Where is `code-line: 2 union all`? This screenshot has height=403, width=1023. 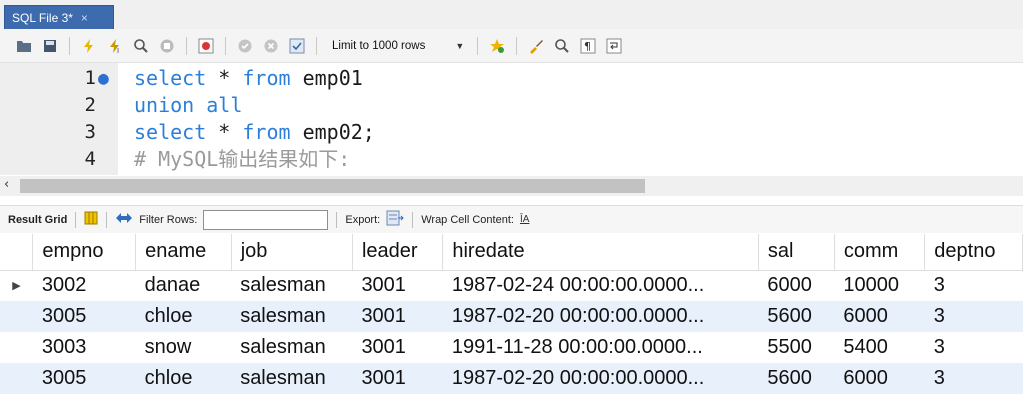
code-line: 2 union all is located at coordinates (511, 105).